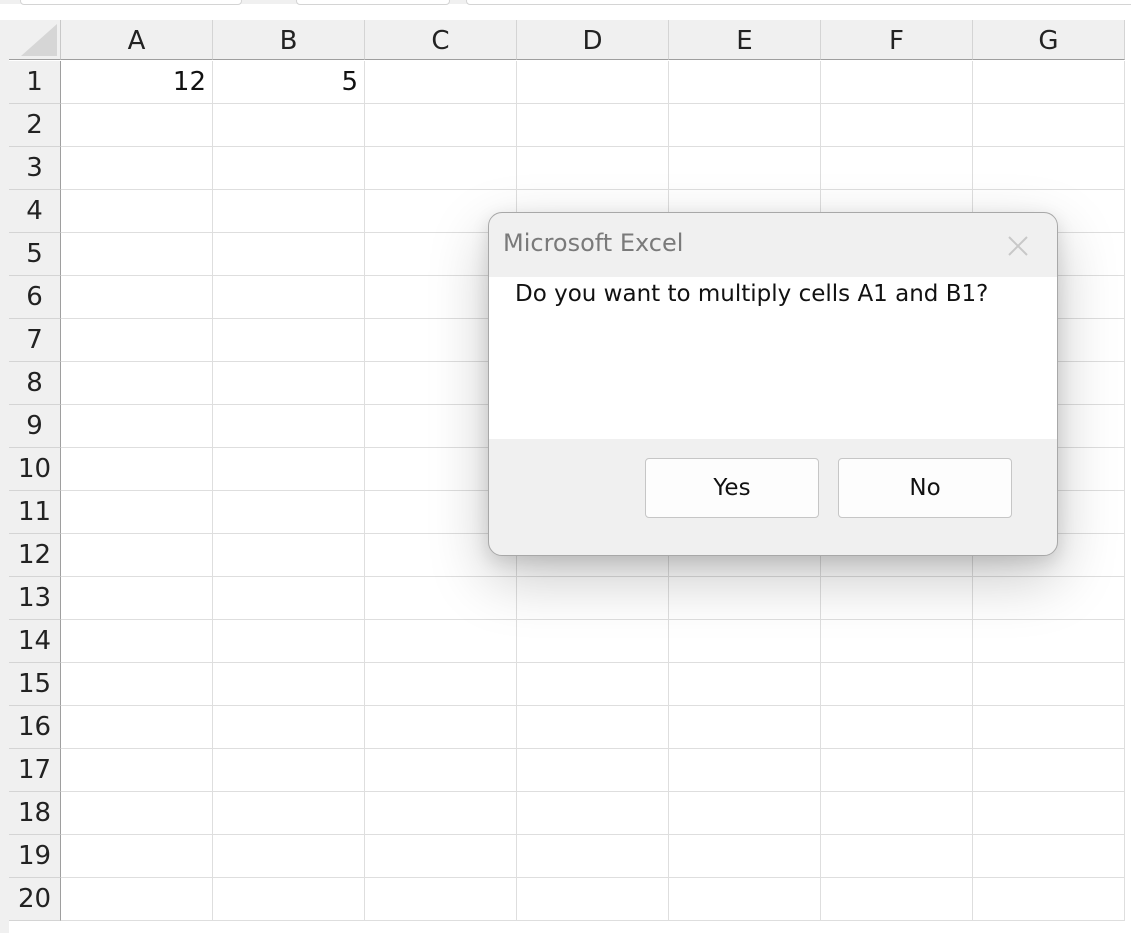 Image resolution: width=1131 pixels, height=933 pixels. Describe the element at coordinates (745, 641) in the screenshot. I see `cell-e14` at that location.